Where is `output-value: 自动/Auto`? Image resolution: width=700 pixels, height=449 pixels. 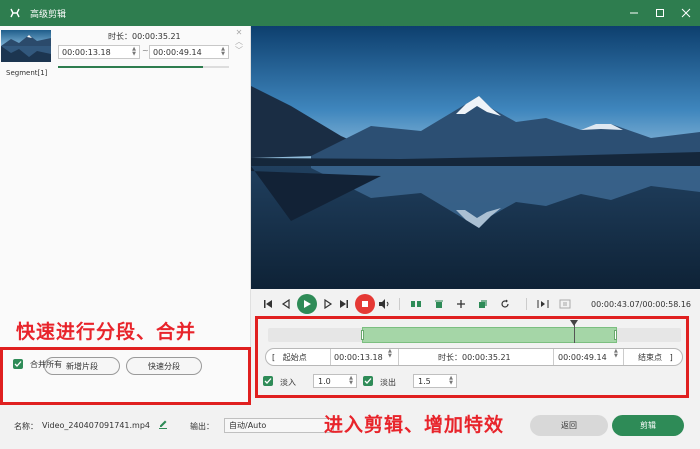 output-value: 自动/Auto is located at coordinates (248, 425).